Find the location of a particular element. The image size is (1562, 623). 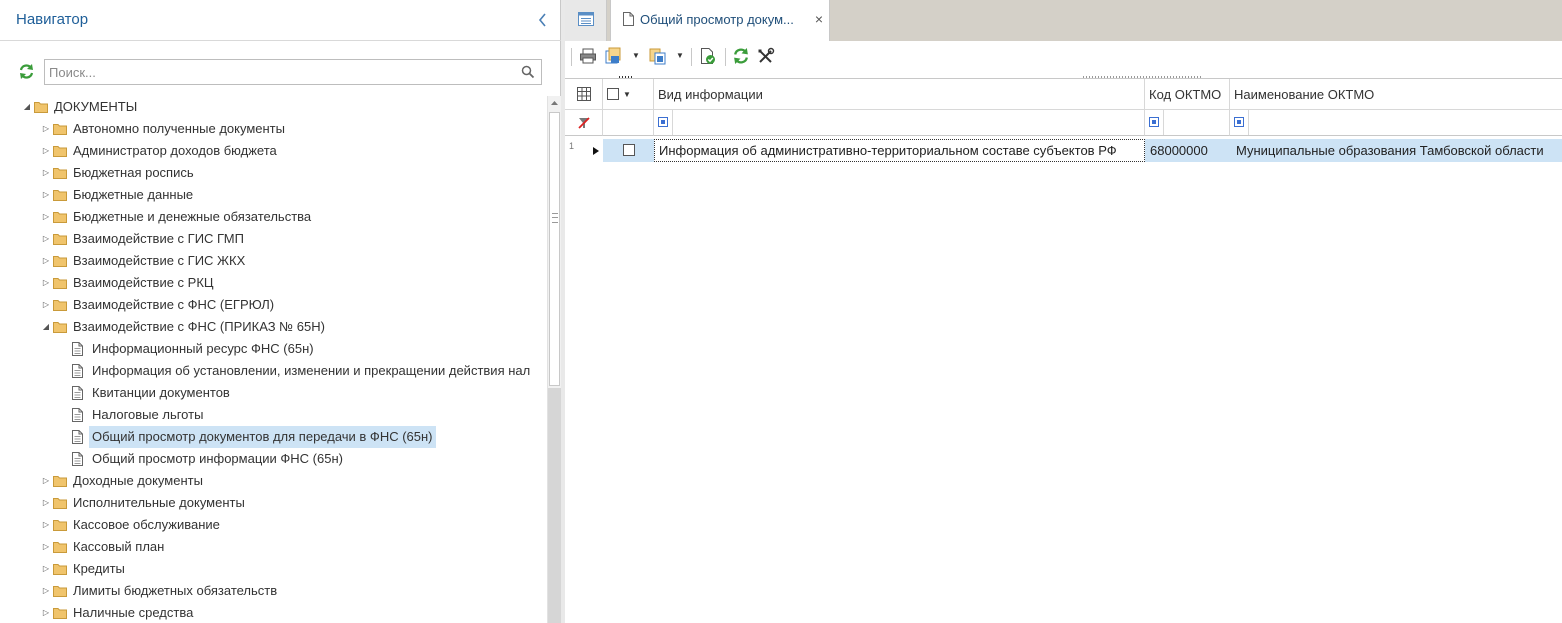

tree-folder-item: ▷ Наличные средства is located at coordinates (273, 612).